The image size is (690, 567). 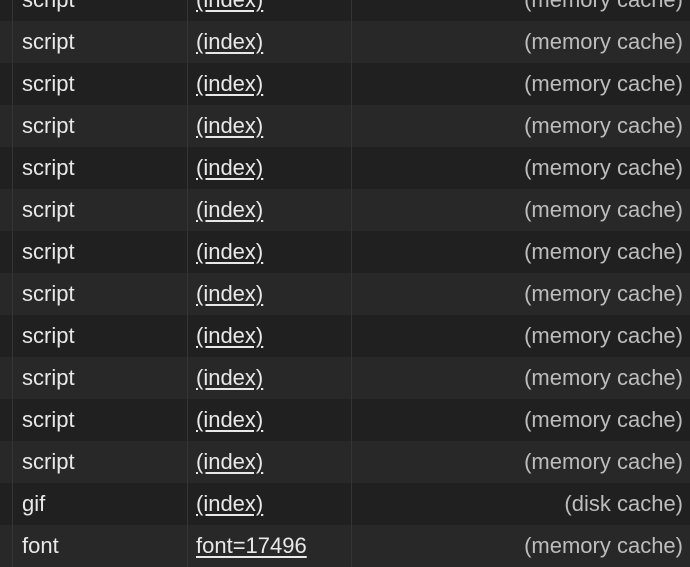 I want to click on table-row: font font=17496 (memory cache), so click(x=345, y=546).